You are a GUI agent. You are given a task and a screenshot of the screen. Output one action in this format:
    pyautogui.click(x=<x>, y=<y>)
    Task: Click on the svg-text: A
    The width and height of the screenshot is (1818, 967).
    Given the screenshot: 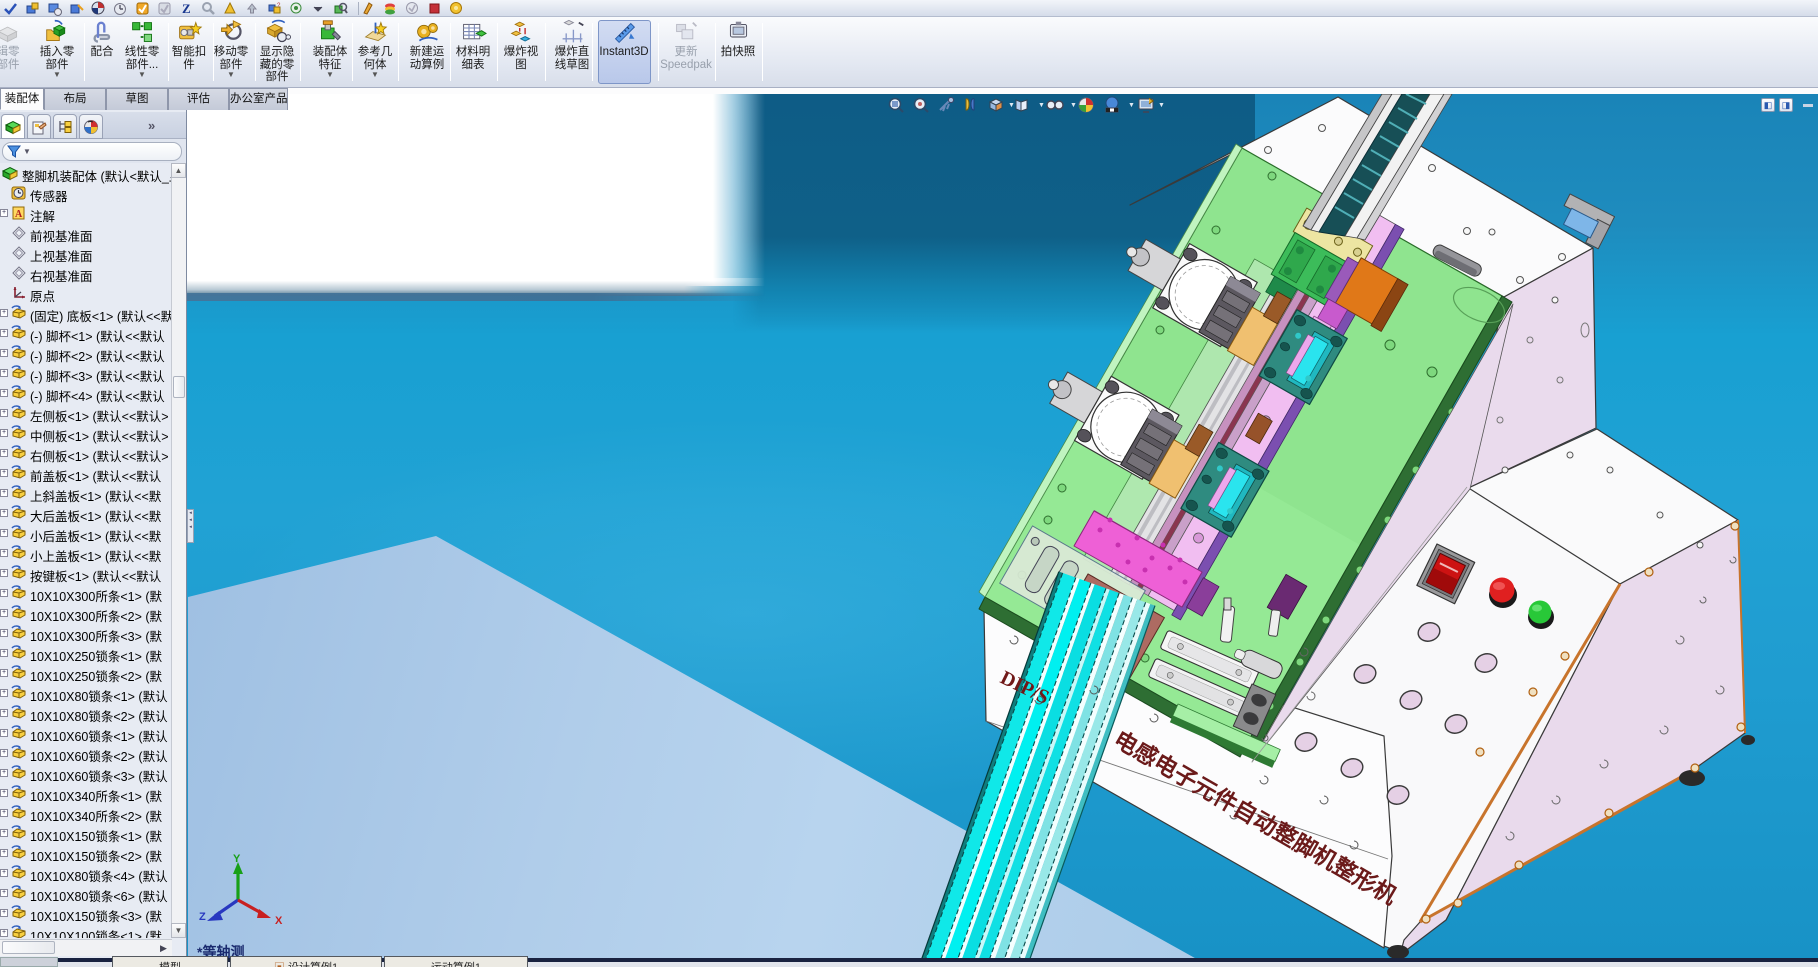 What is the action you would take?
    pyautogui.click(x=19, y=214)
    